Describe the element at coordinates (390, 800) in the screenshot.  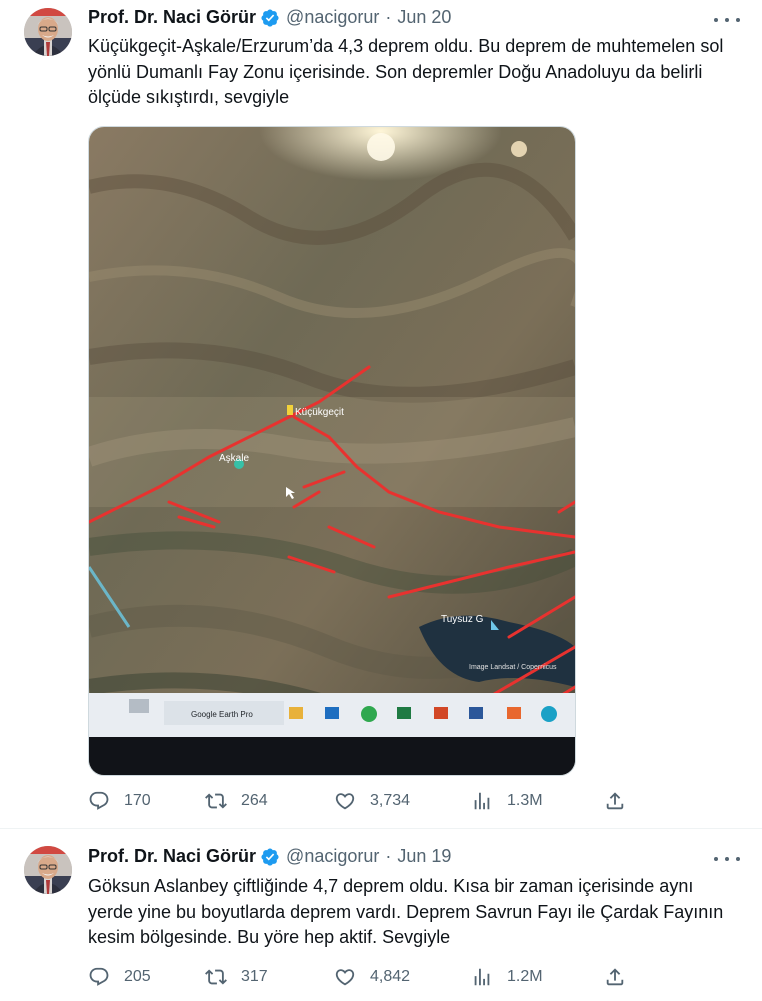
I see `like-count: 3,734` at that location.